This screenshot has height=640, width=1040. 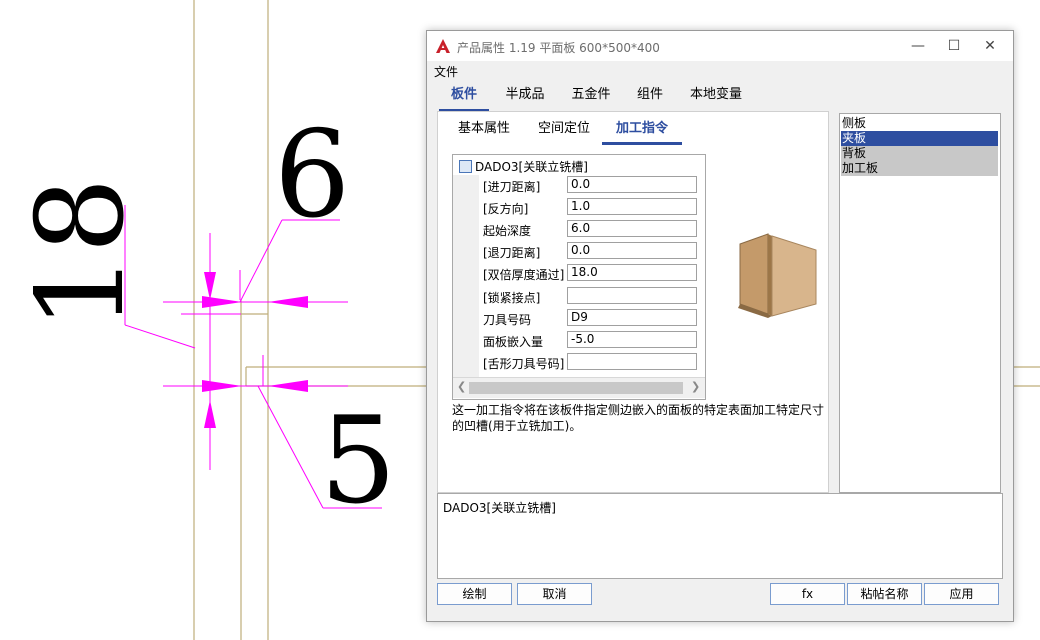 What do you see at coordinates (446, 71) in the screenshot?
I see `menu-file: 文件` at bounding box center [446, 71].